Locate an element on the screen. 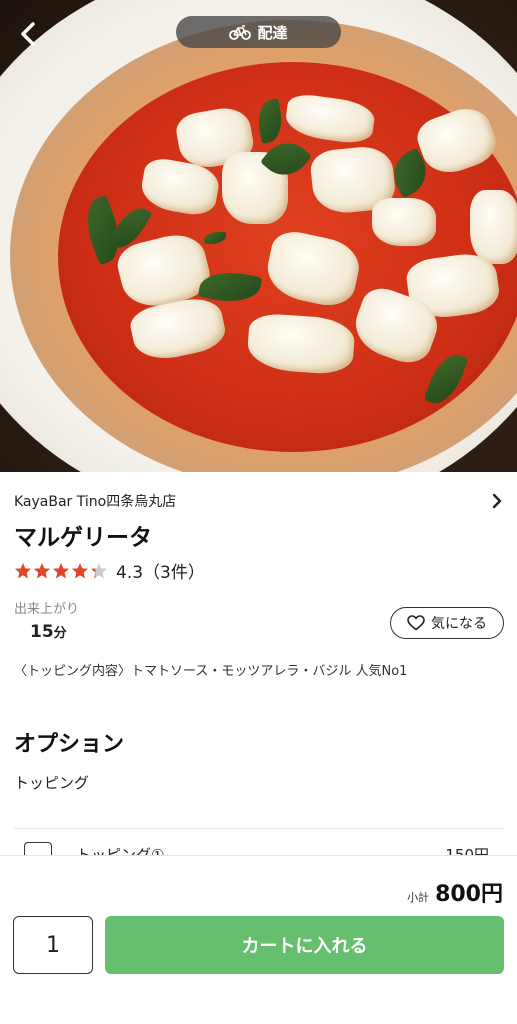  cook-time-value: 15分 is located at coordinates (48, 632).